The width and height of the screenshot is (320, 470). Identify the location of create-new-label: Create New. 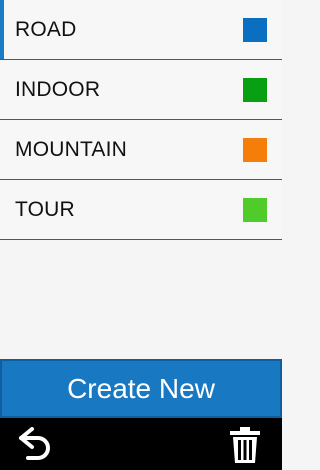
(141, 388).